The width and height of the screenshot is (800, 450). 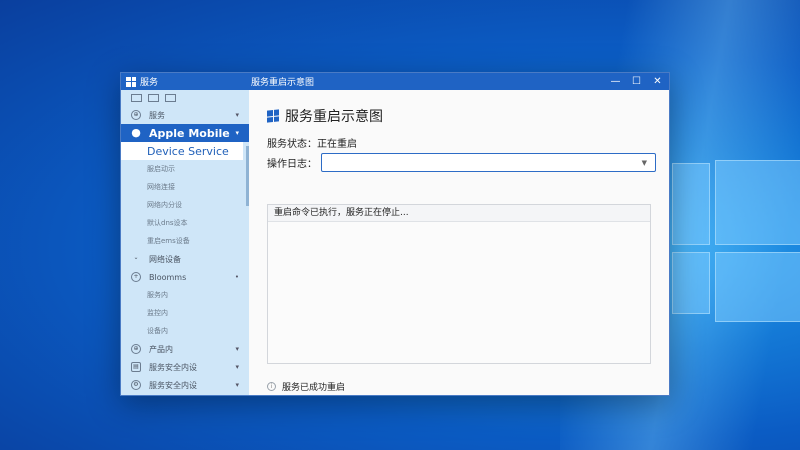 I want to click on window-title: 服务重启示意图, so click(x=283, y=83).